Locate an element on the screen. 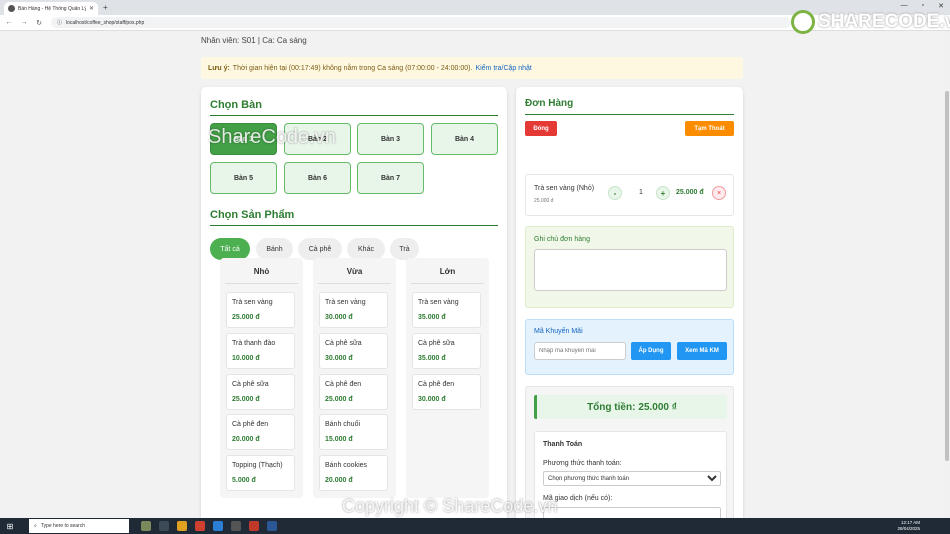 The image size is (950, 534). size-heading: Lớn is located at coordinates (447, 271).